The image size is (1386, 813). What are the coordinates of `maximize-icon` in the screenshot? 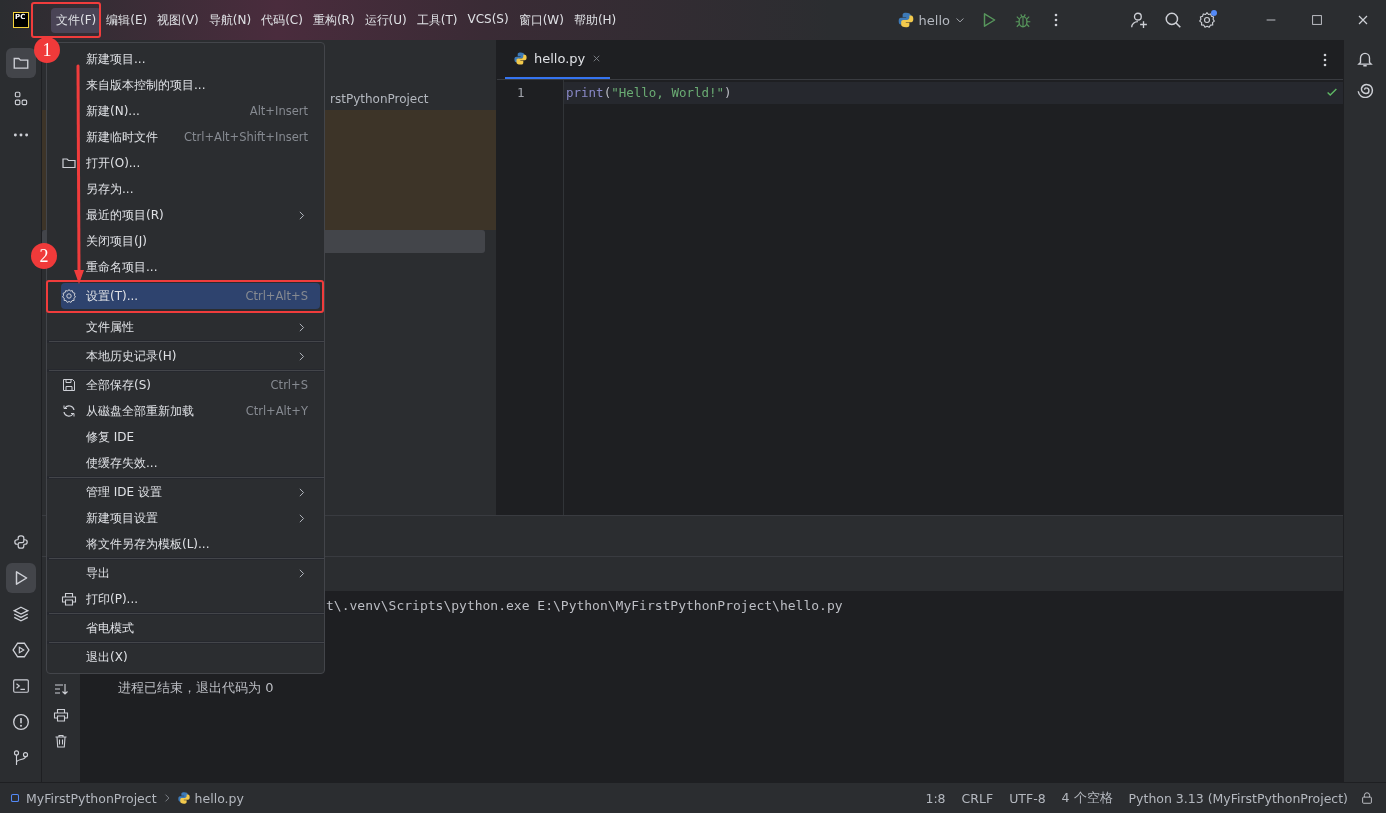 It's located at (1317, 20).